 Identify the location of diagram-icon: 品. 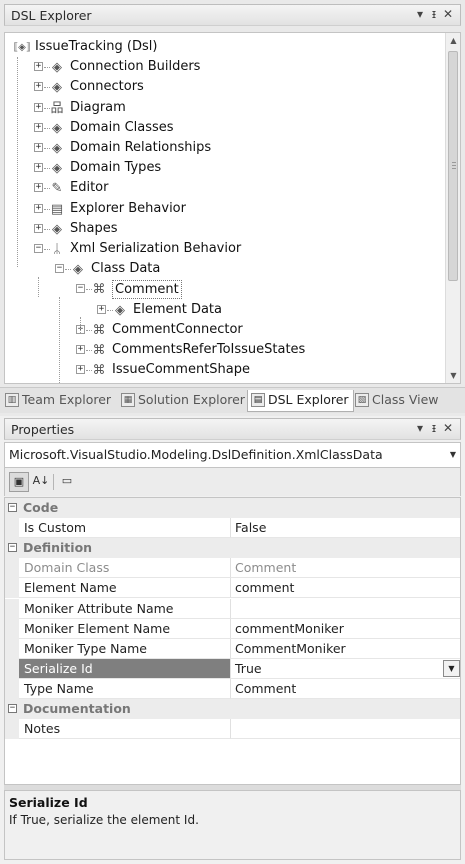
(57, 108).